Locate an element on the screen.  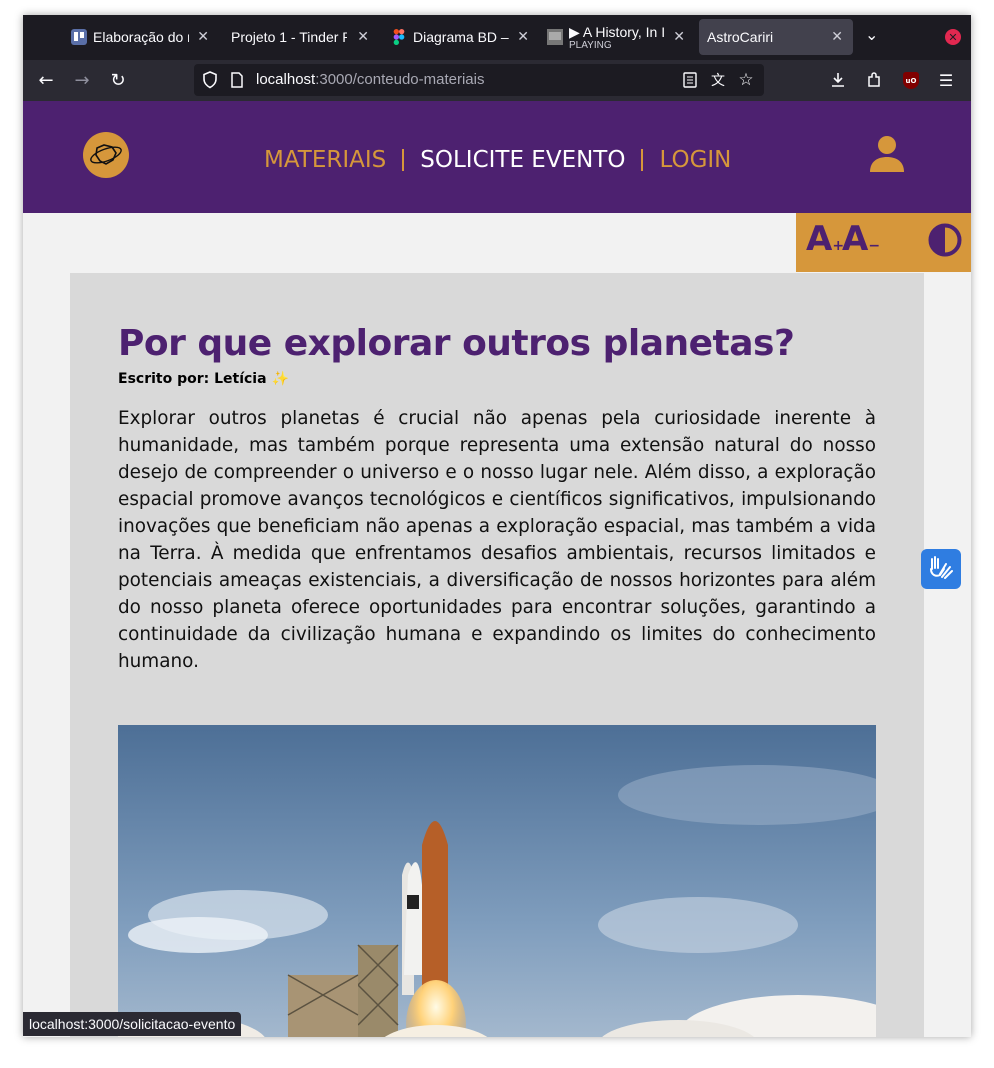
author-name: Escrito por: Letícia is located at coordinates (192, 379).